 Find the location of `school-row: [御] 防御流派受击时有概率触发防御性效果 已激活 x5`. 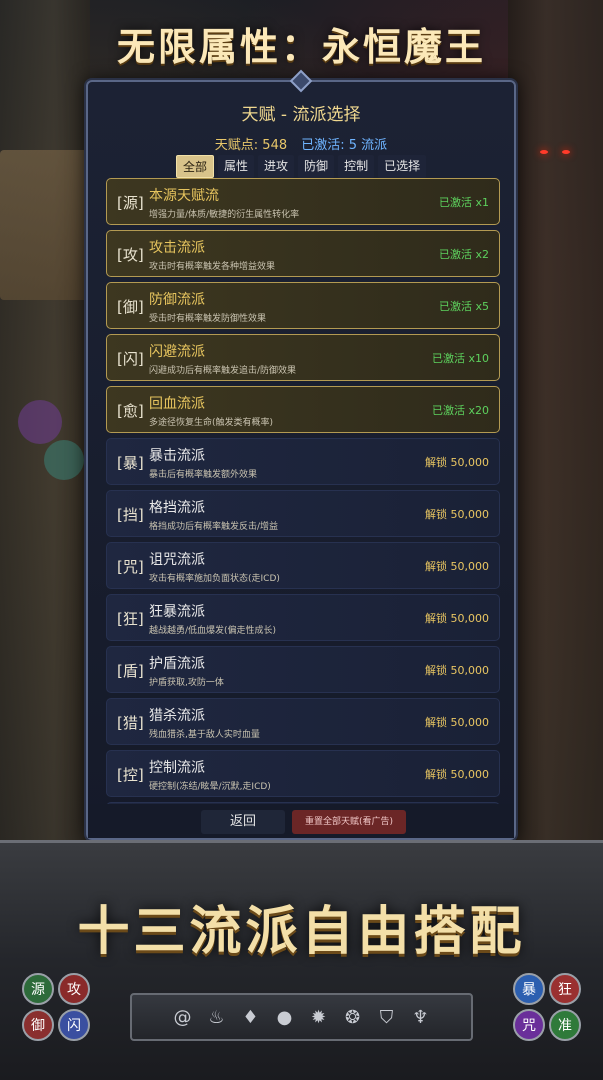

school-row: [御] 防御流派受击时有概率触发防御性效果 已激活 x5 is located at coordinates (303, 305).